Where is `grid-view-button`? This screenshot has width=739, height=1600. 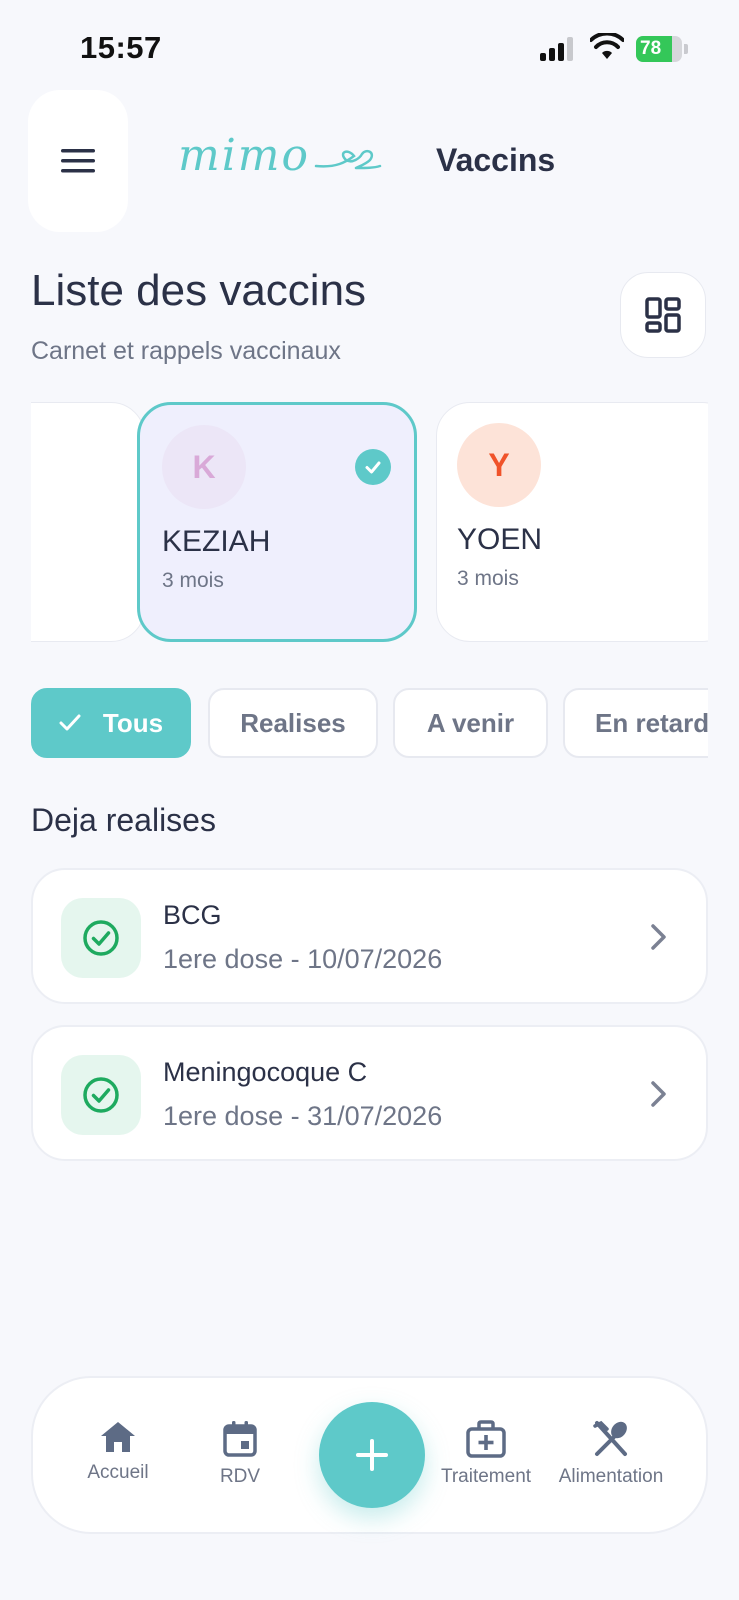 grid-view-button is located at coordinates (663, 315).